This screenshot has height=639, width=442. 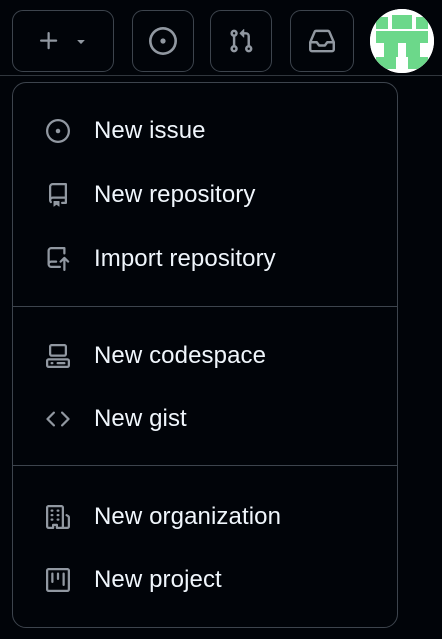 What do you see at coordinates (188, 516) in the screenshot?
I see `menu-item-label: New organization` at bounding box center [188, 516].